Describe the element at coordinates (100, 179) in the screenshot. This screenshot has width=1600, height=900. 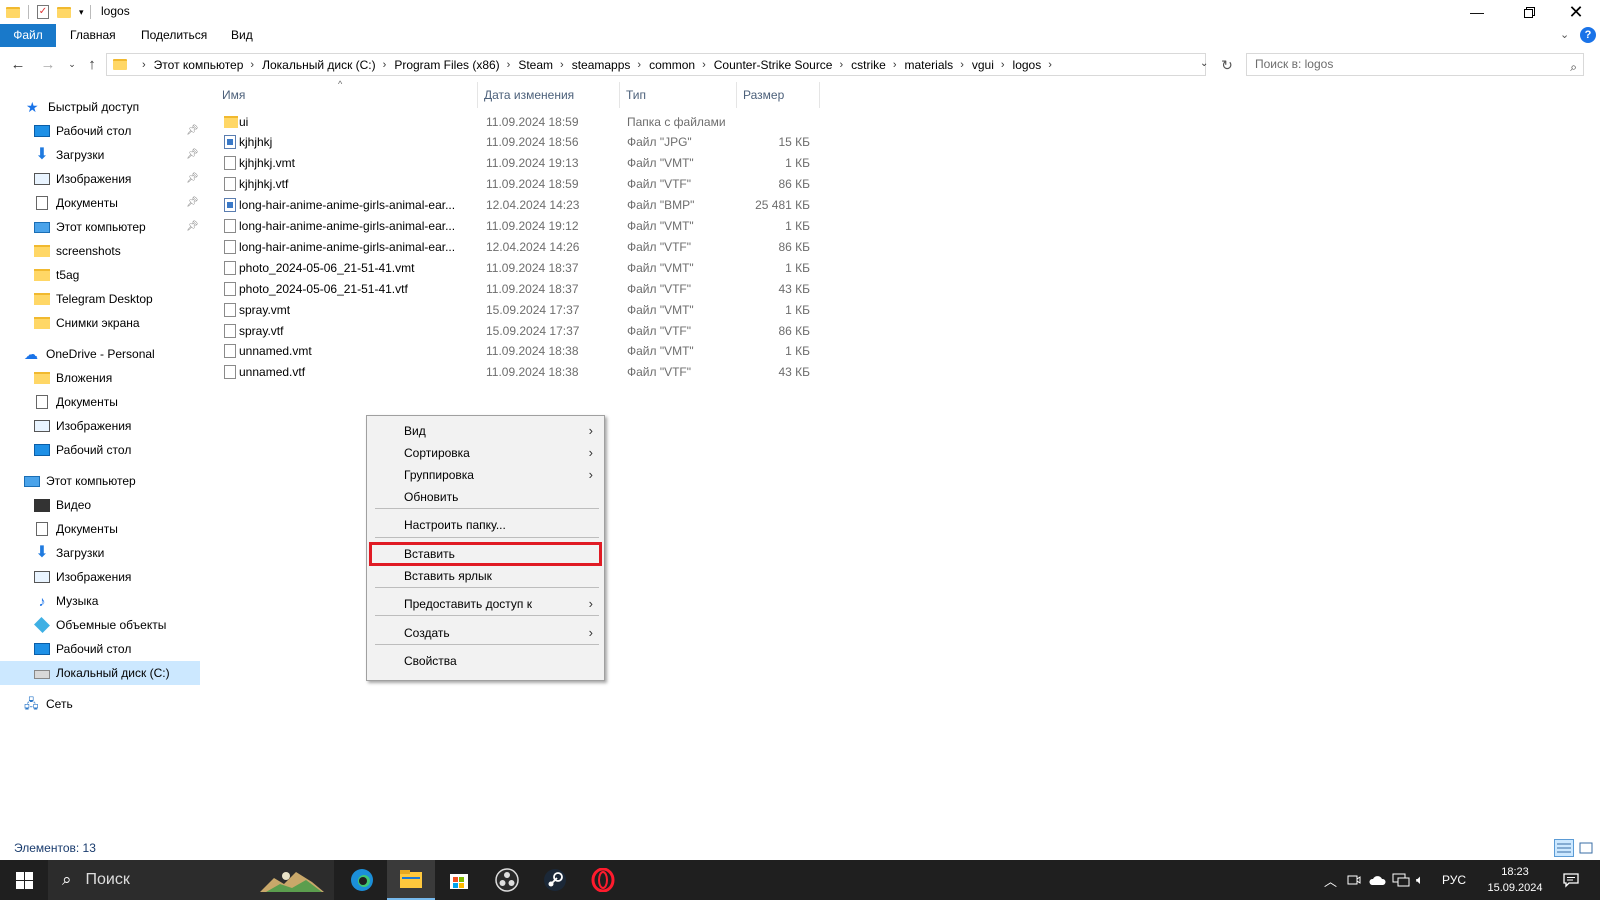
I see `nav-item-quick-2: Изображения 📌︎` at that location.